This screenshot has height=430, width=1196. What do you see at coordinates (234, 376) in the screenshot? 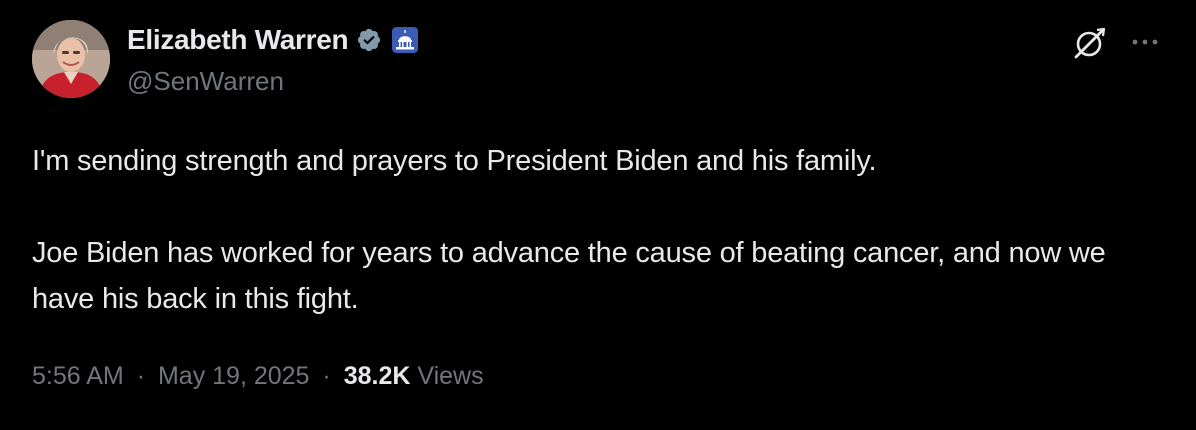
I see `tweet-date: May 19, 2025` at bounding box center [234, 376].